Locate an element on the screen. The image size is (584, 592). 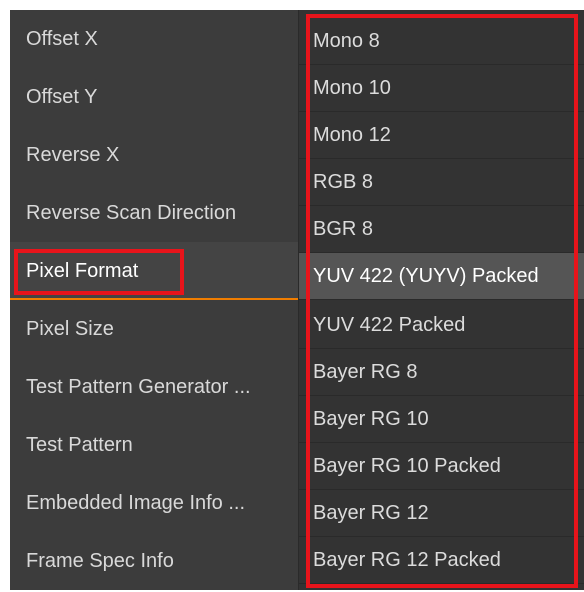
pixel-format-annotation-box is located at coordinates (99, 272).